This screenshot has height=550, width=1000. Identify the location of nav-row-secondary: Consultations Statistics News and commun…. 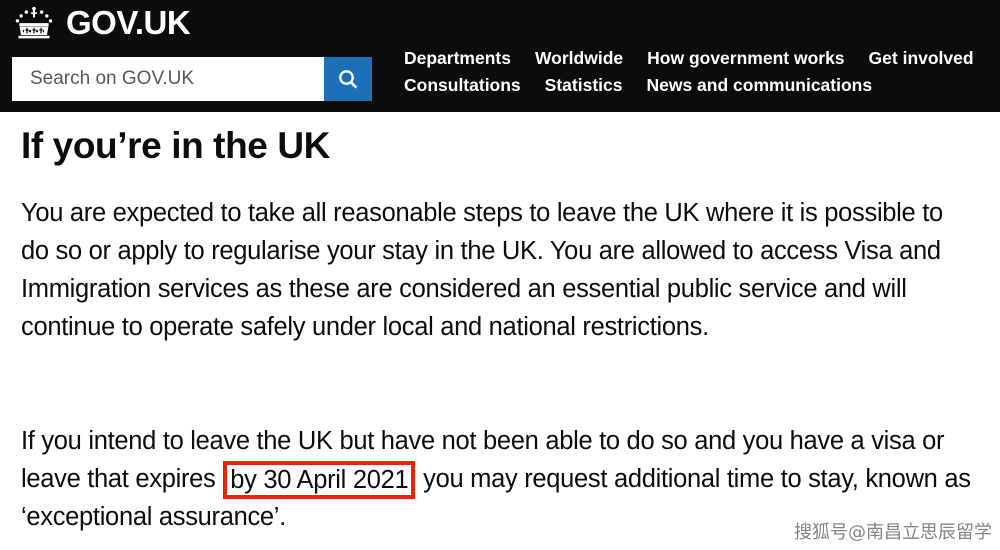
(699, 85).